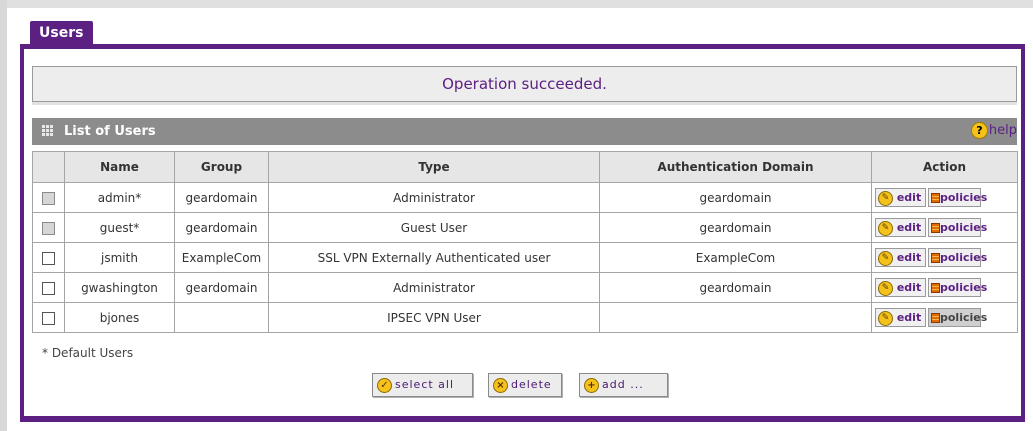  What do you see at coordinates (88, 353) in the screenshot?
I see `default-users-footnote: * Default Users` at bounding box center [88, 353].